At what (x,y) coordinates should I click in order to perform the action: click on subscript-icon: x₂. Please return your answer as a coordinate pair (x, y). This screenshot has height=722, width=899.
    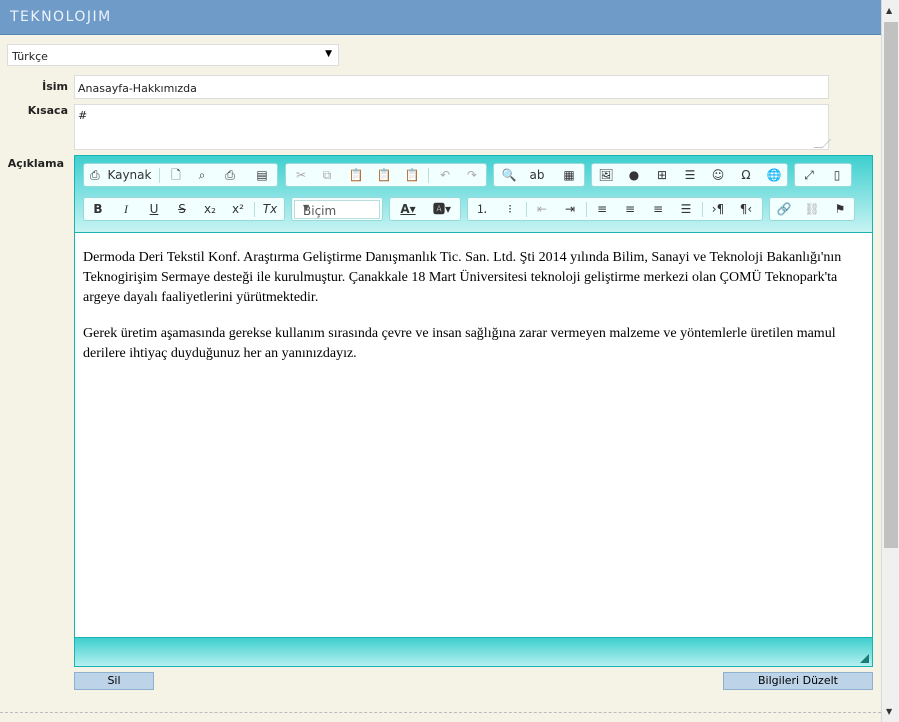
    Looking at the image, I should click on (210, 209).